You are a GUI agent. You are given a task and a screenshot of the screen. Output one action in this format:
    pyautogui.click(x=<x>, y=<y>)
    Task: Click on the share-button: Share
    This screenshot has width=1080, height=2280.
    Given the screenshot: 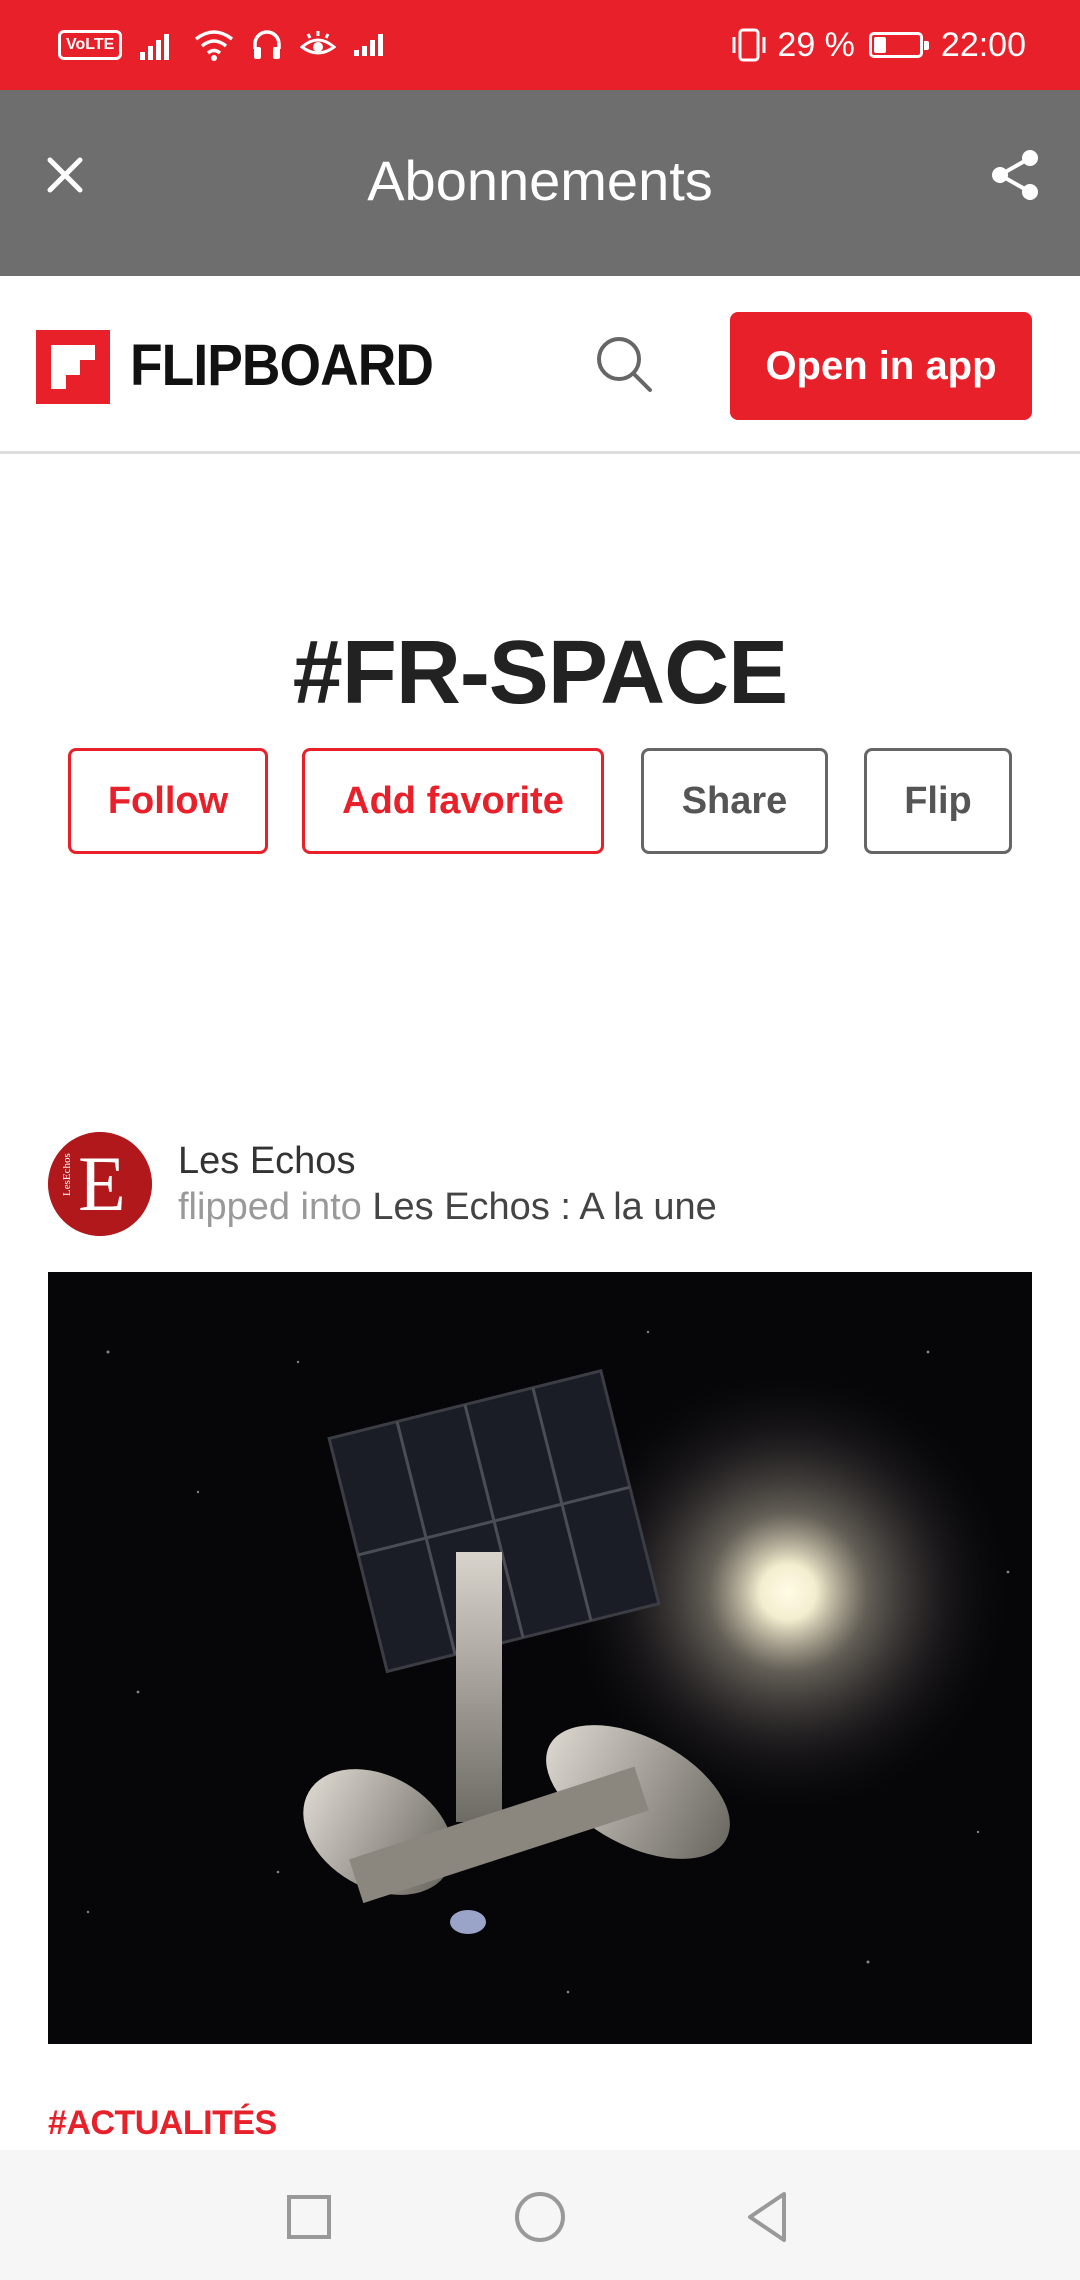 What is the action you would take?
    pyautogui.click(x=734, y=801)
    